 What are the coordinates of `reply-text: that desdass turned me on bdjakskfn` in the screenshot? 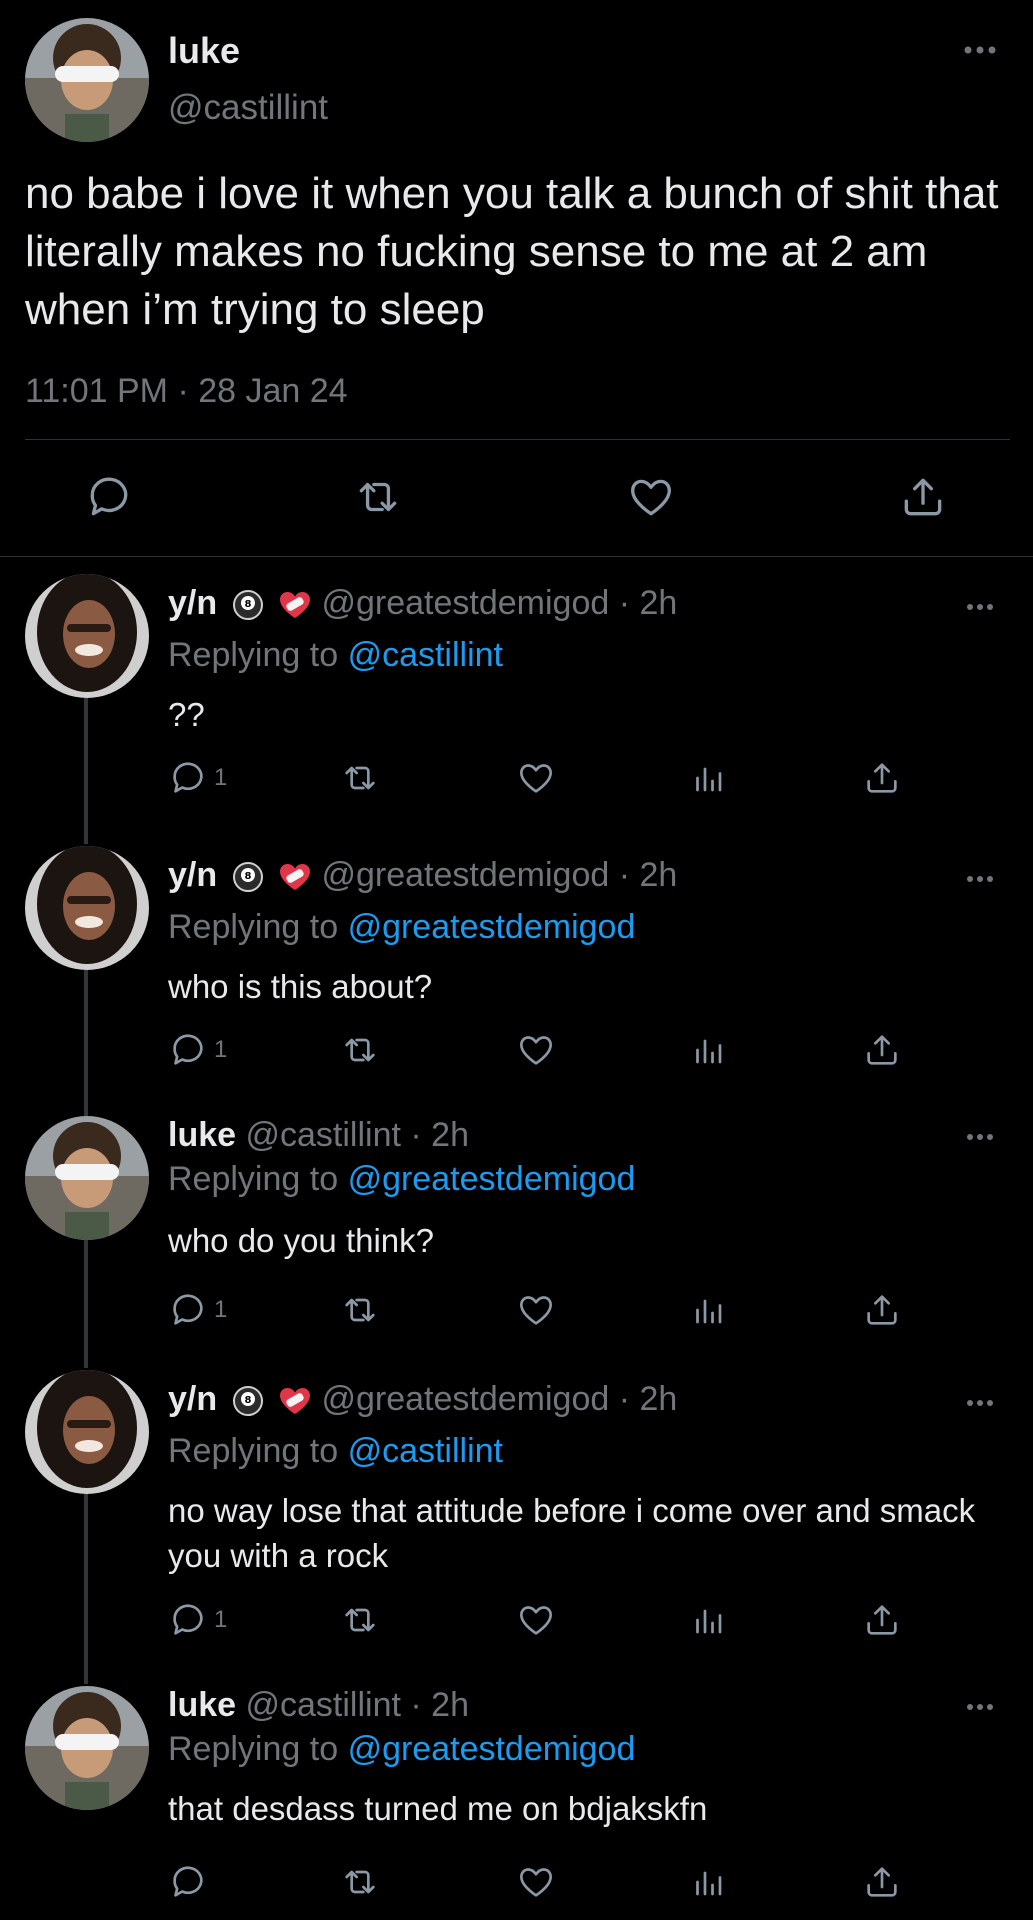 It's located at (438, 1808).